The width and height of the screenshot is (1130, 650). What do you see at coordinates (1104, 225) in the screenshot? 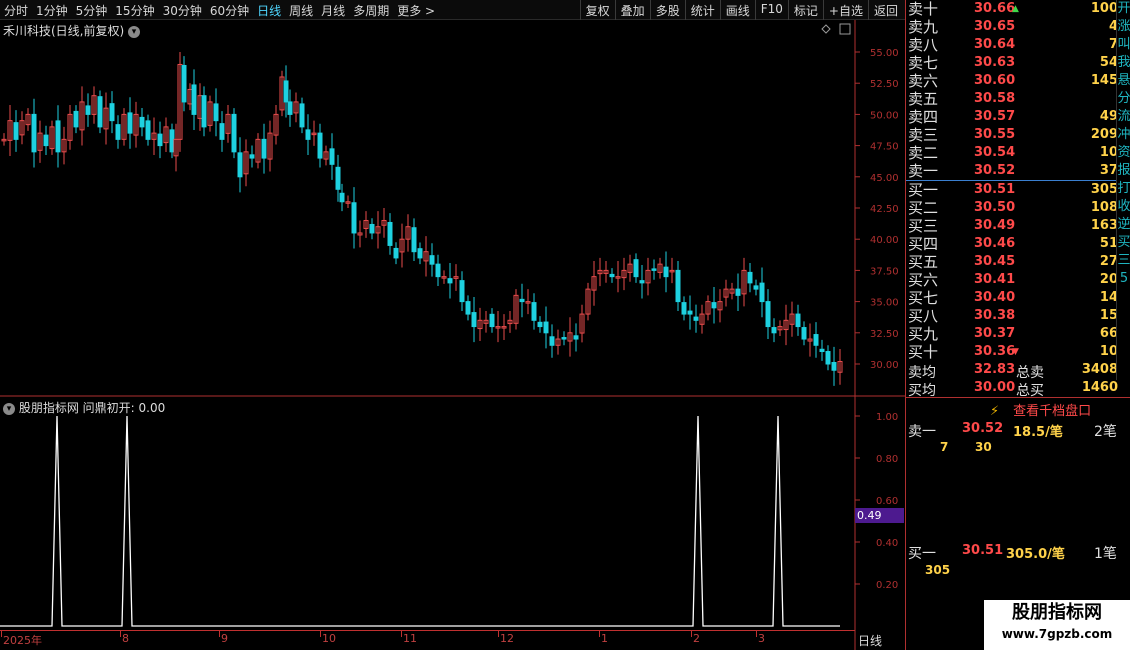
I see `level-volume: 163` at bounding box center [1104, 225].